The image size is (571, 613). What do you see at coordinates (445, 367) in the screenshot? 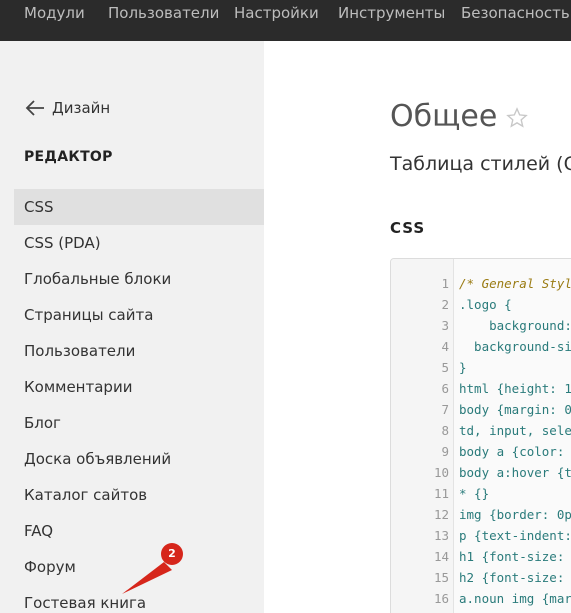
I see `line-number: 5` at bounding box center [445, 367].